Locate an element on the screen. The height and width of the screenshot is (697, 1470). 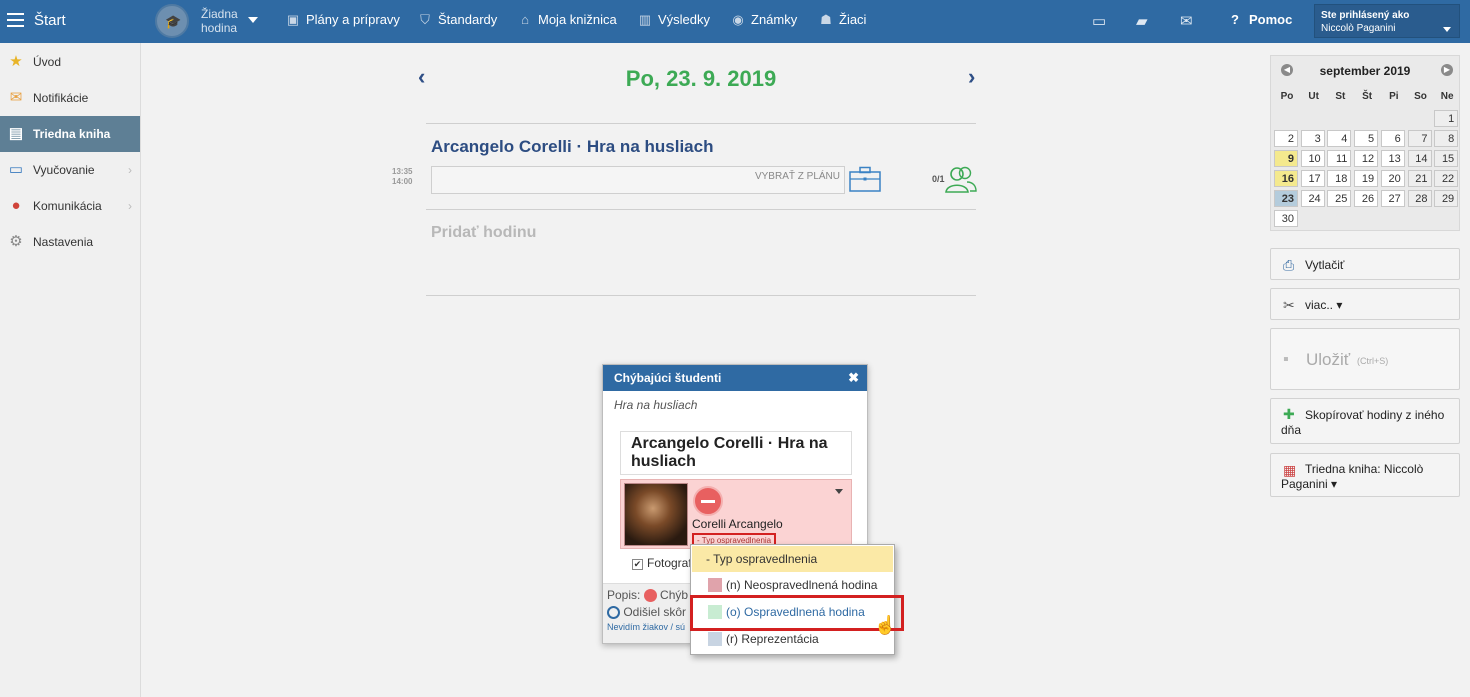
bar-chart-icon: ▥ is located at coordinates (645, 19).